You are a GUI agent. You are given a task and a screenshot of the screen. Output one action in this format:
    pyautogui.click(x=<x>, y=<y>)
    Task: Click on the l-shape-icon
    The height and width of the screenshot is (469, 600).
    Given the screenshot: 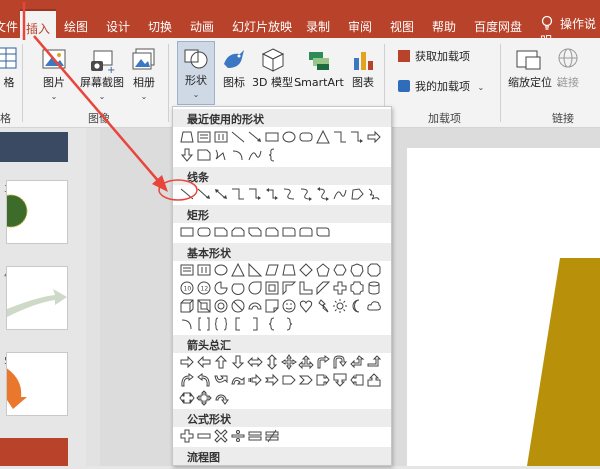 What is the action you would take?
    pyautogui.click(x=306, y=288)
    